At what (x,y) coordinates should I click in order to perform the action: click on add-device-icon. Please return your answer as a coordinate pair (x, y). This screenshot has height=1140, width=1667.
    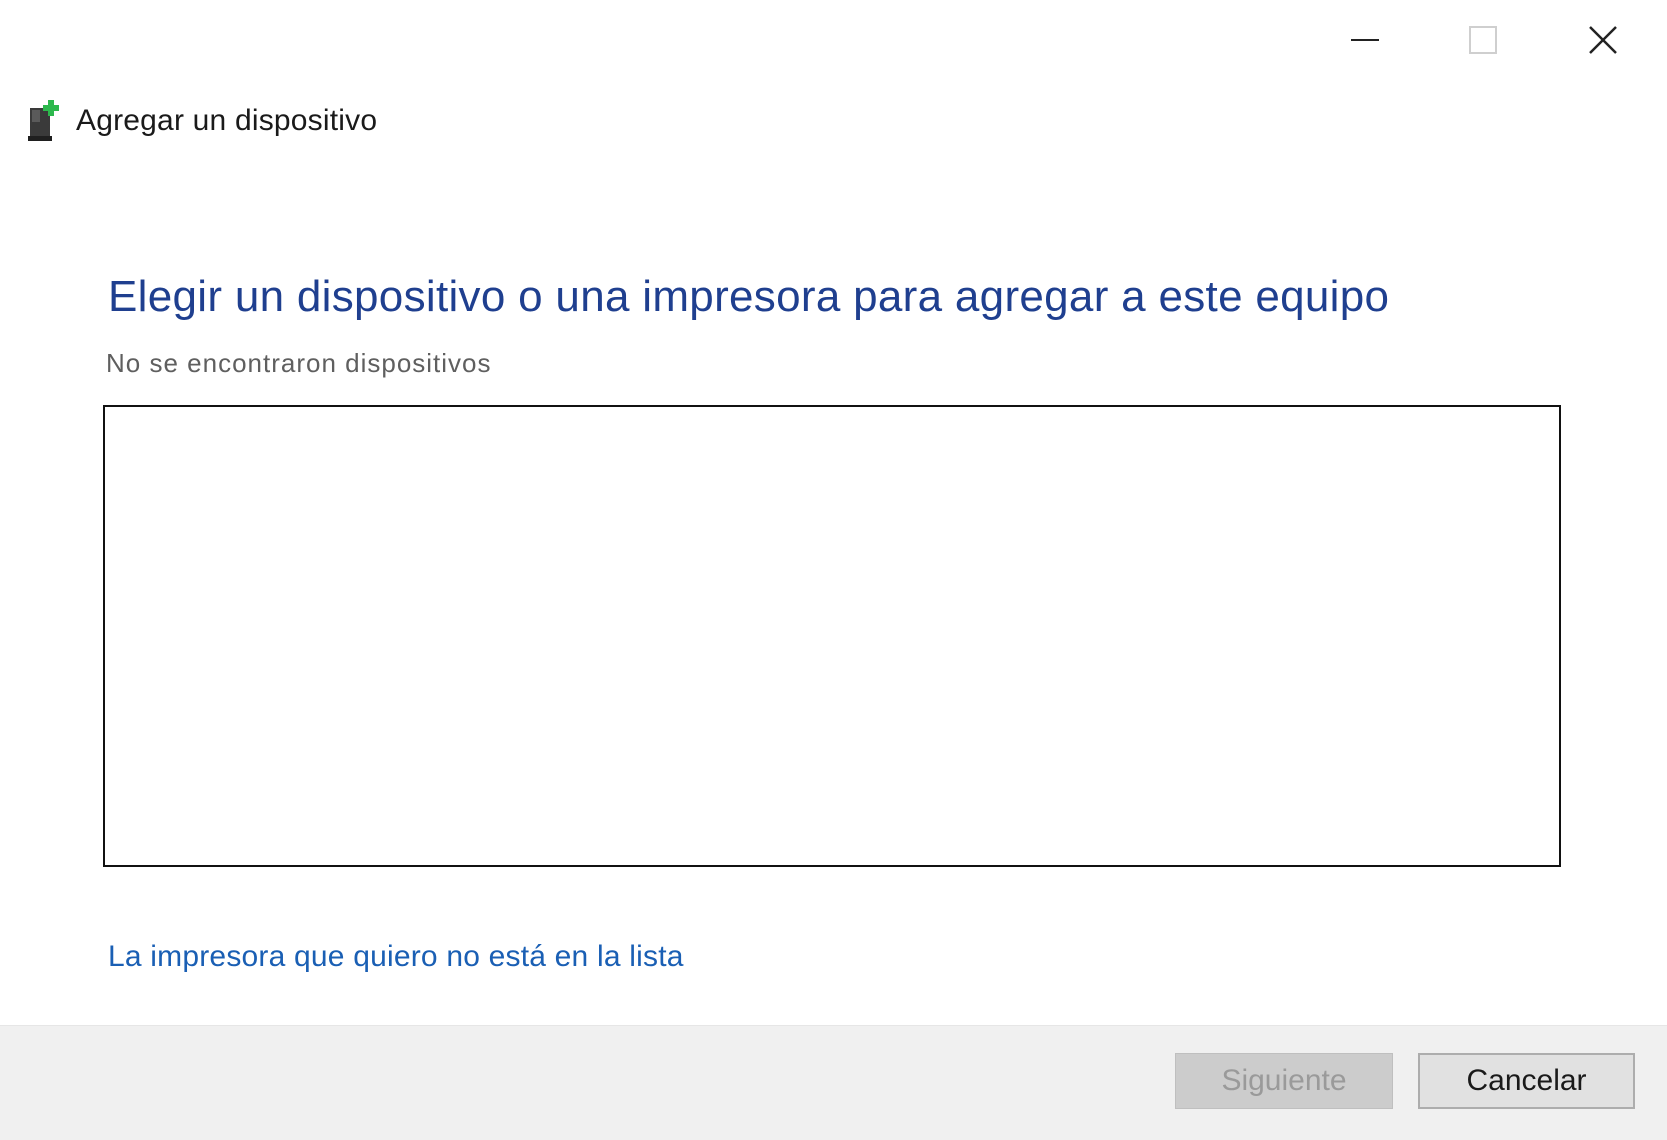
    Looking at the image, I should click on (43, 120).